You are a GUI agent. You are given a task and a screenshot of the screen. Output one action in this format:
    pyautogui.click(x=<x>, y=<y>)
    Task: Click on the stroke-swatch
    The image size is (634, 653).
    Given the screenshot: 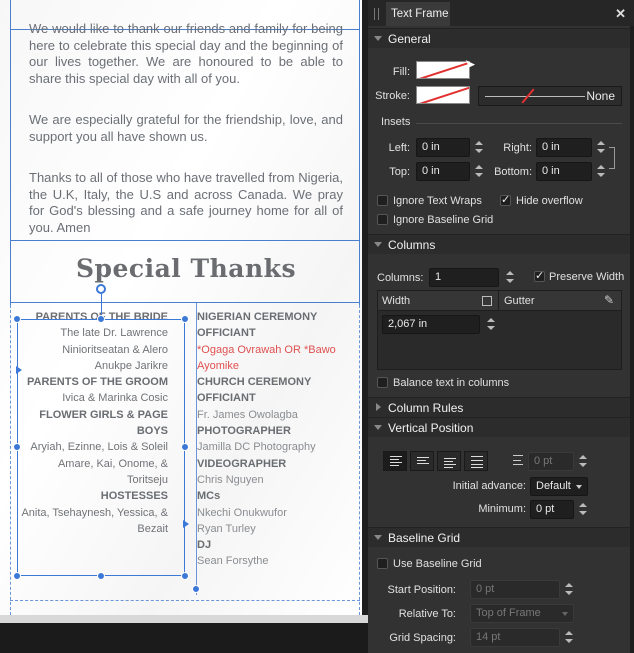 What is the action you would take?
    pyautogui.click(x=443, y=95)
    